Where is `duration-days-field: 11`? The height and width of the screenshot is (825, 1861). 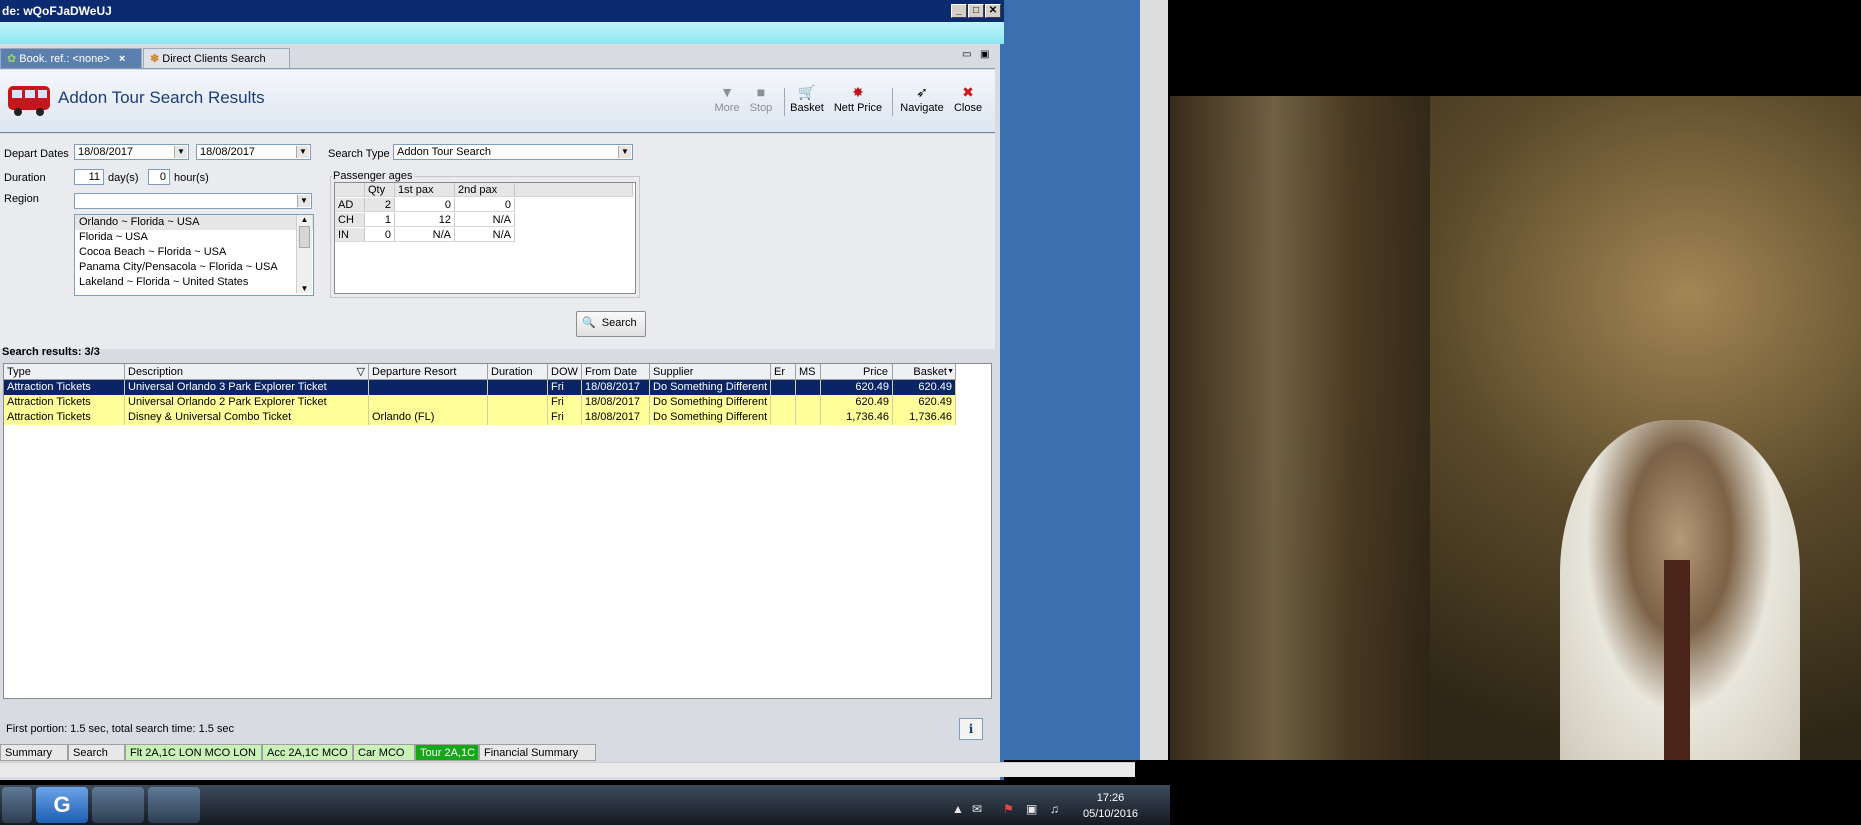 duration-days-field: 11 is located at coordinates (89, 177).